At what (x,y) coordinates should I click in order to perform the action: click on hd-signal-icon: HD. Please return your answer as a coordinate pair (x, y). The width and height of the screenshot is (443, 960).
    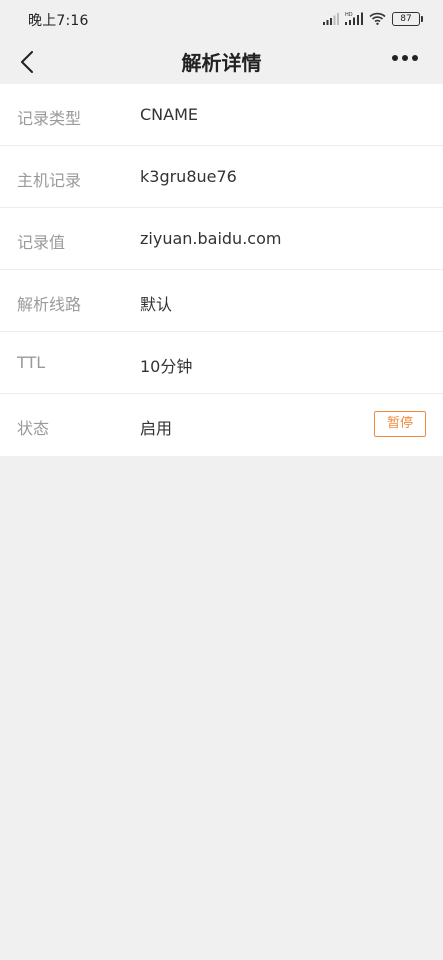
    Looking at the image, I should click on (354, 19).